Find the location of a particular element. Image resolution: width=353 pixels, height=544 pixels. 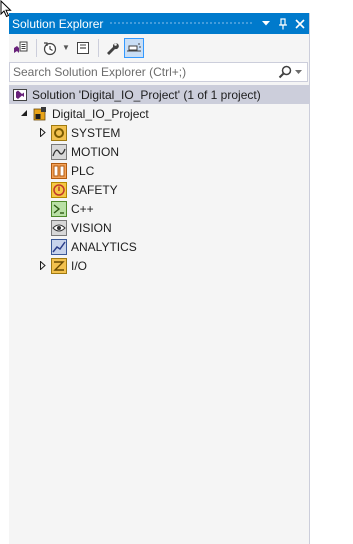

tree-item-safety: SAFETY is located at coordinates (159, 189).